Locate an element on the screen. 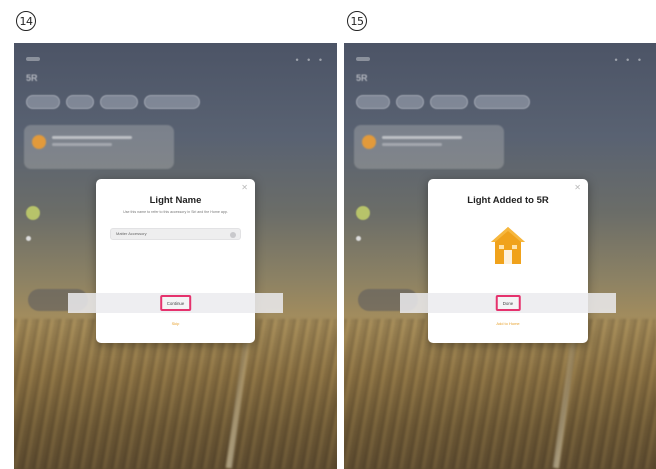  step-number-15: 15 is located at coordinates (357, 21).